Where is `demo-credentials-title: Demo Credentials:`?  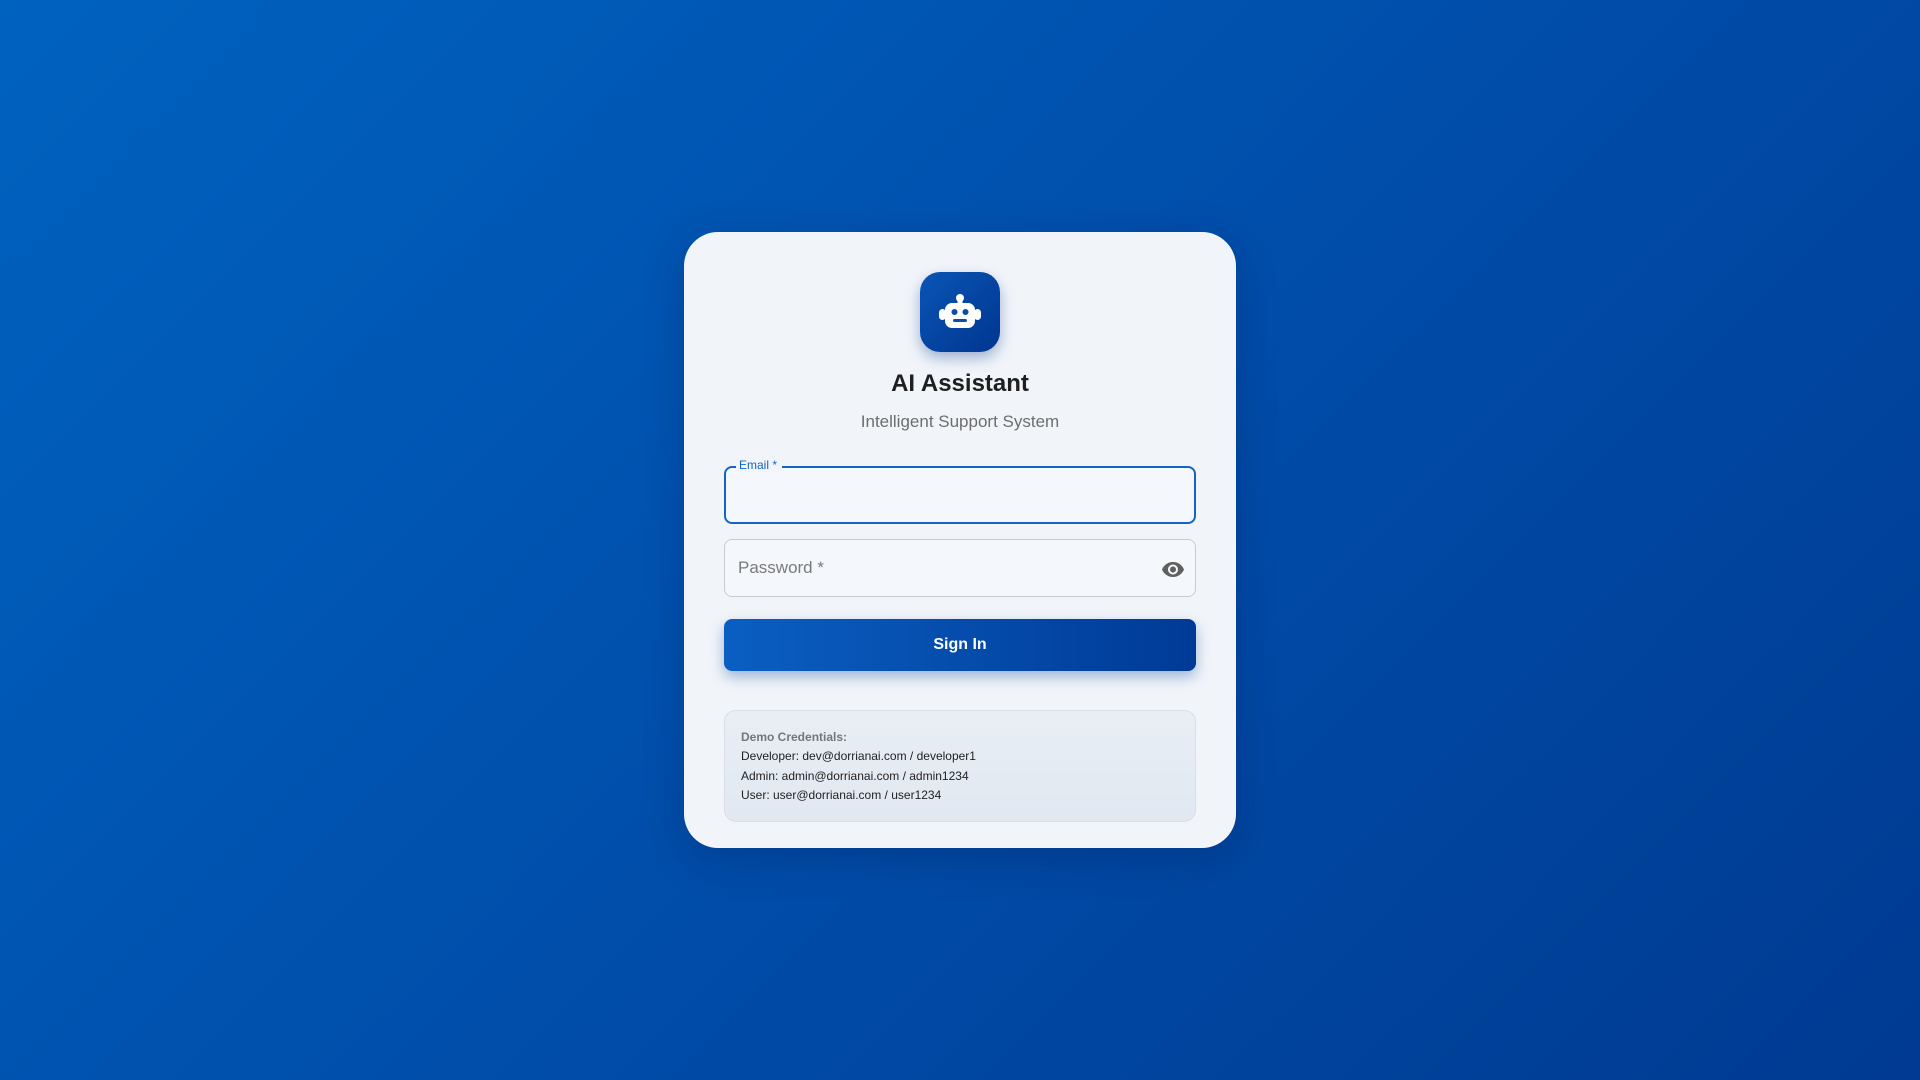 demo-credentials-title: Demo Credentials: is located at coordinates (794, 737).